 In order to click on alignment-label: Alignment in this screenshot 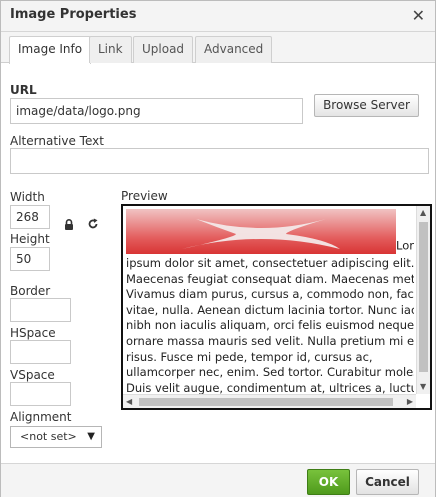, I will do `click(41, 417)`.